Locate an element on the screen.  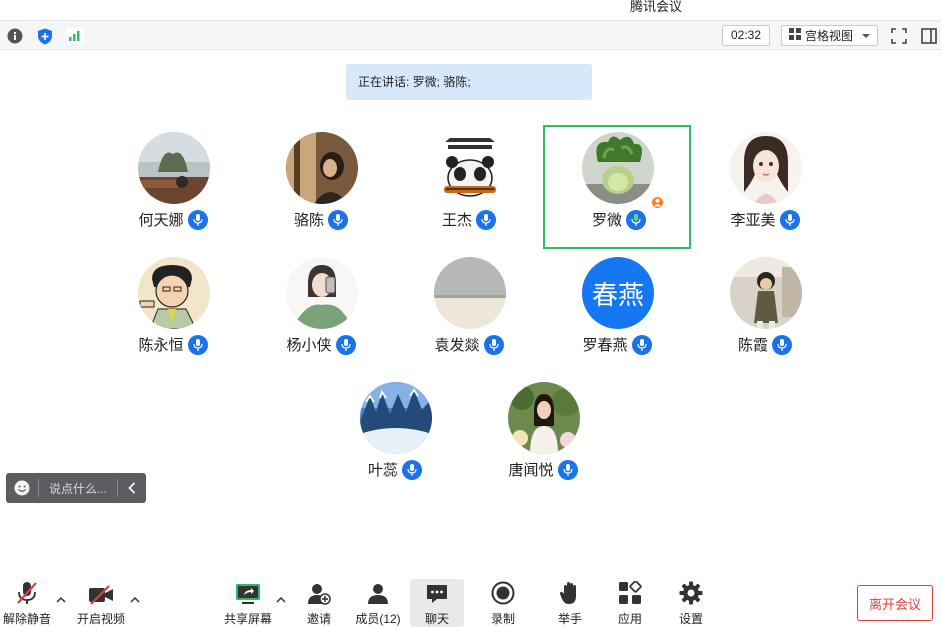
apps-icon is located at coordinates (630, 592).